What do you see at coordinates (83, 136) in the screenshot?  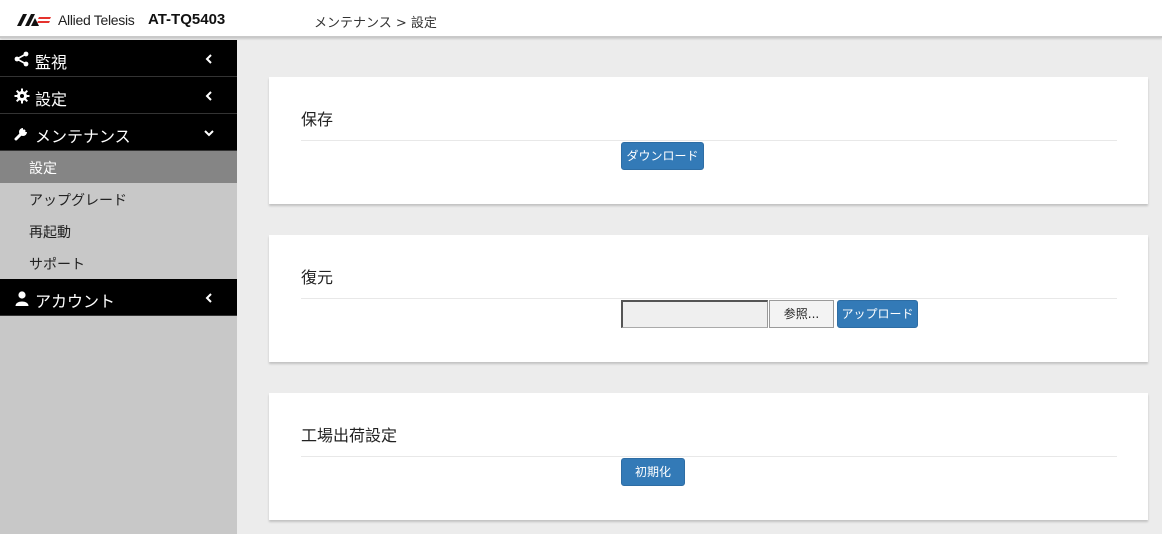 I see `sidebar-item-label: メンテナンス` at bounding box center [83, 136].